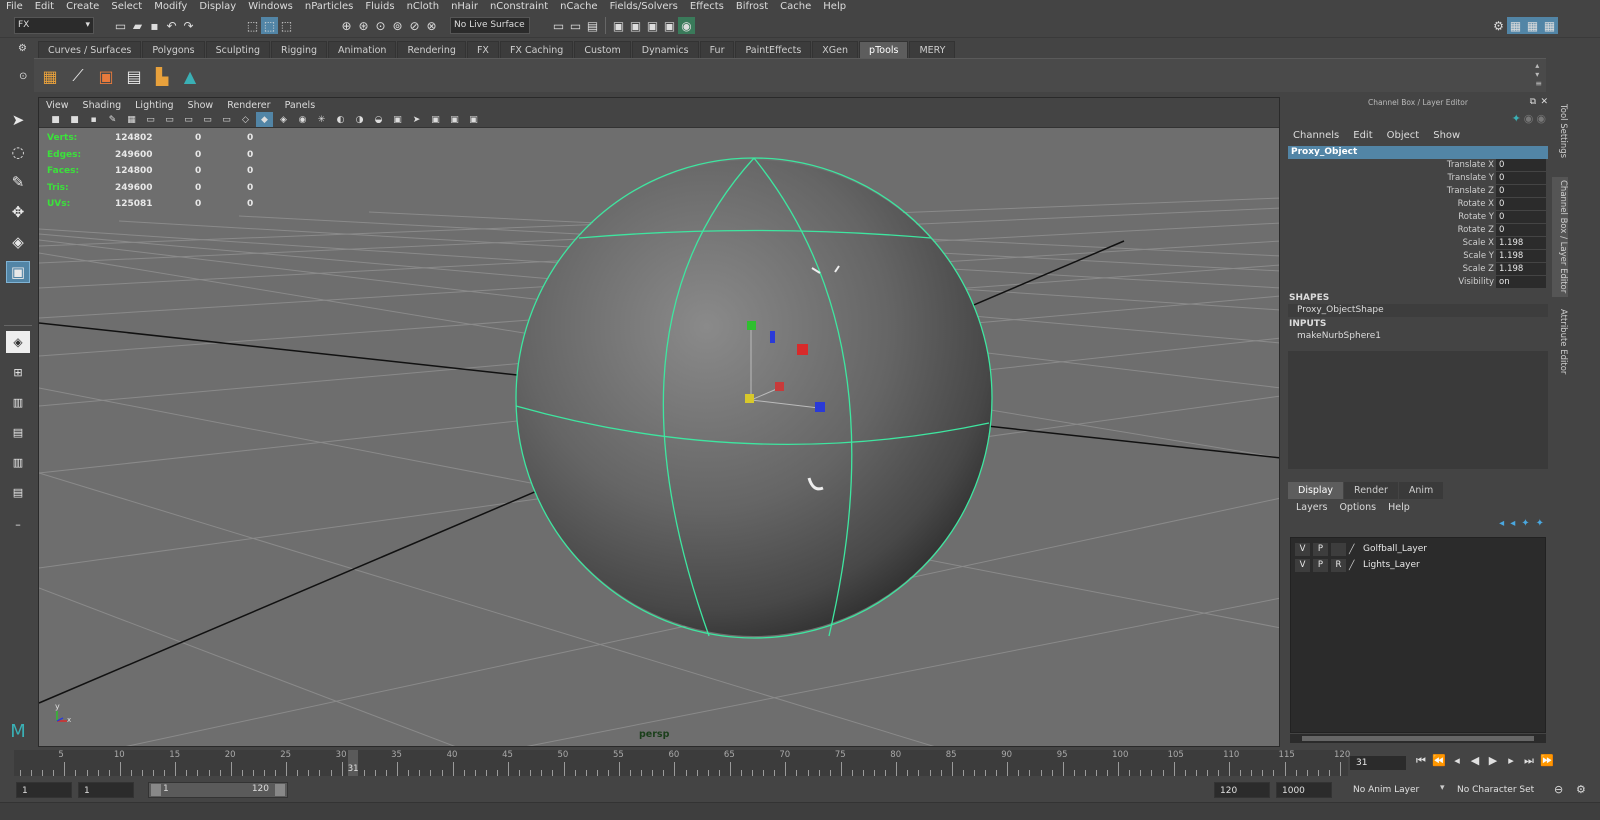 Image resolution: width=1600 pixels, height=820 pixels. Describe the element at coordinates (82, 7) in the screenshot. I see `menu-item-create: Create` at that location.